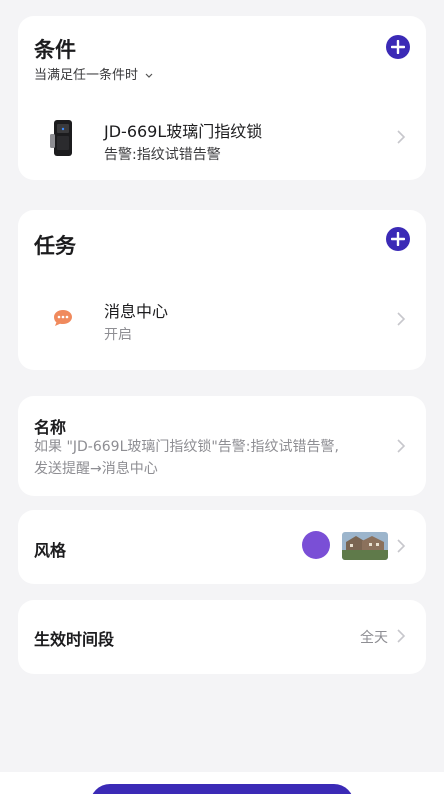  I want to click on style-card: 风格, so click(222, 547).